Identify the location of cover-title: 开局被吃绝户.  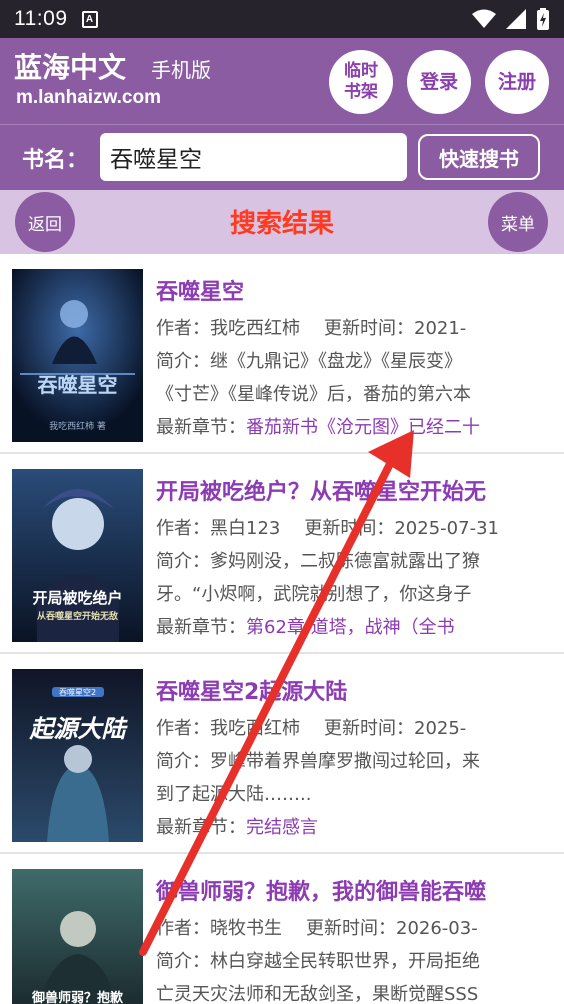
(77, 598).